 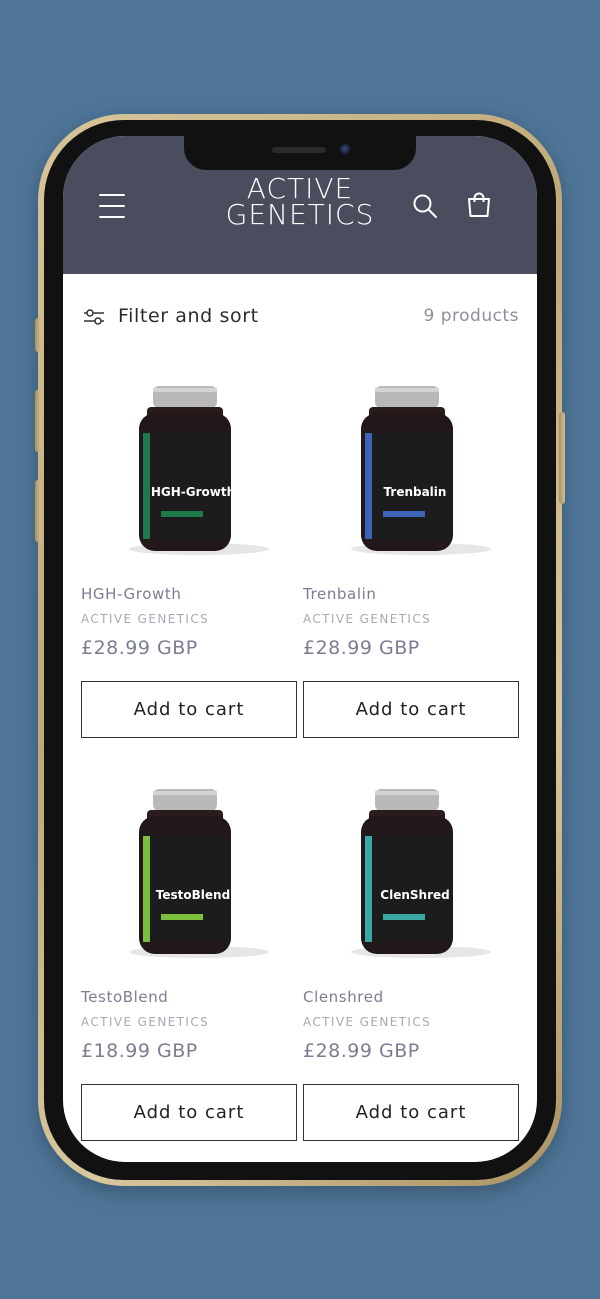 What do you see at coordinates (38, 511) in the screenshot?
I see `volume-down-button` at bounding box center [38, 511].